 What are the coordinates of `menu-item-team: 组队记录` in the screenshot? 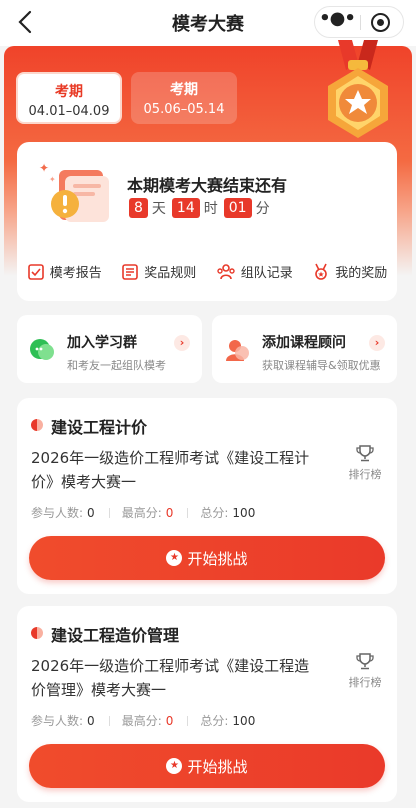 It's located at (254, 271).